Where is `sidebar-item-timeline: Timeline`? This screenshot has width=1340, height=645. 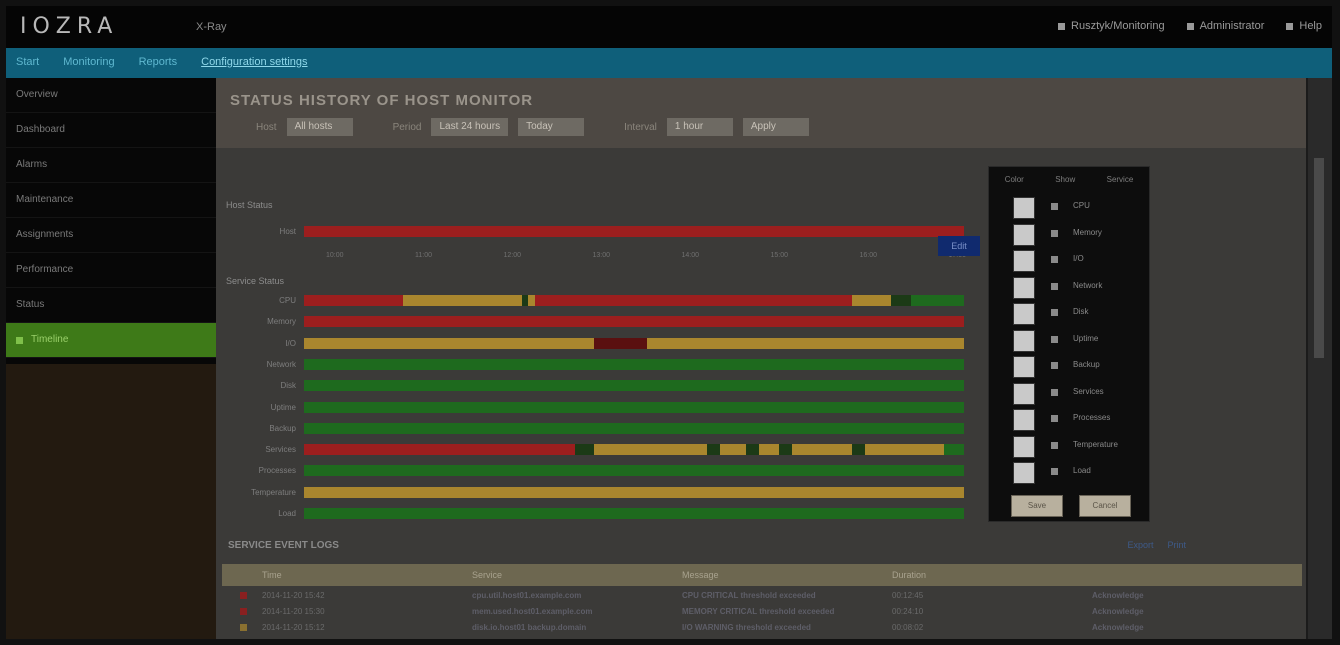 sidebar-item-timeline: Timeline is located at coordinates (111, 340).